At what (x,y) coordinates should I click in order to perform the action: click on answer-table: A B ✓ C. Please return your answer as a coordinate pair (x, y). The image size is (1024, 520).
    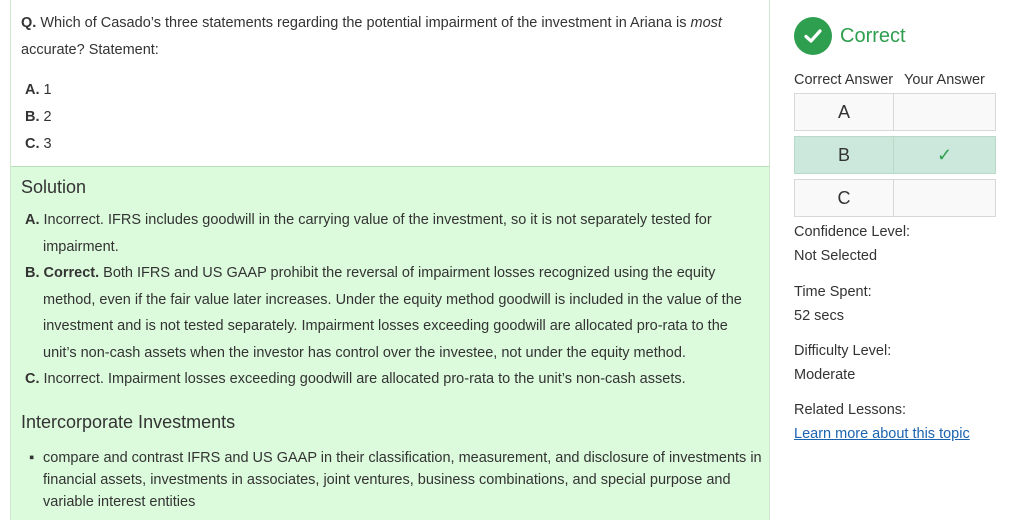
    Looking at the image, I should click on (895, 157).